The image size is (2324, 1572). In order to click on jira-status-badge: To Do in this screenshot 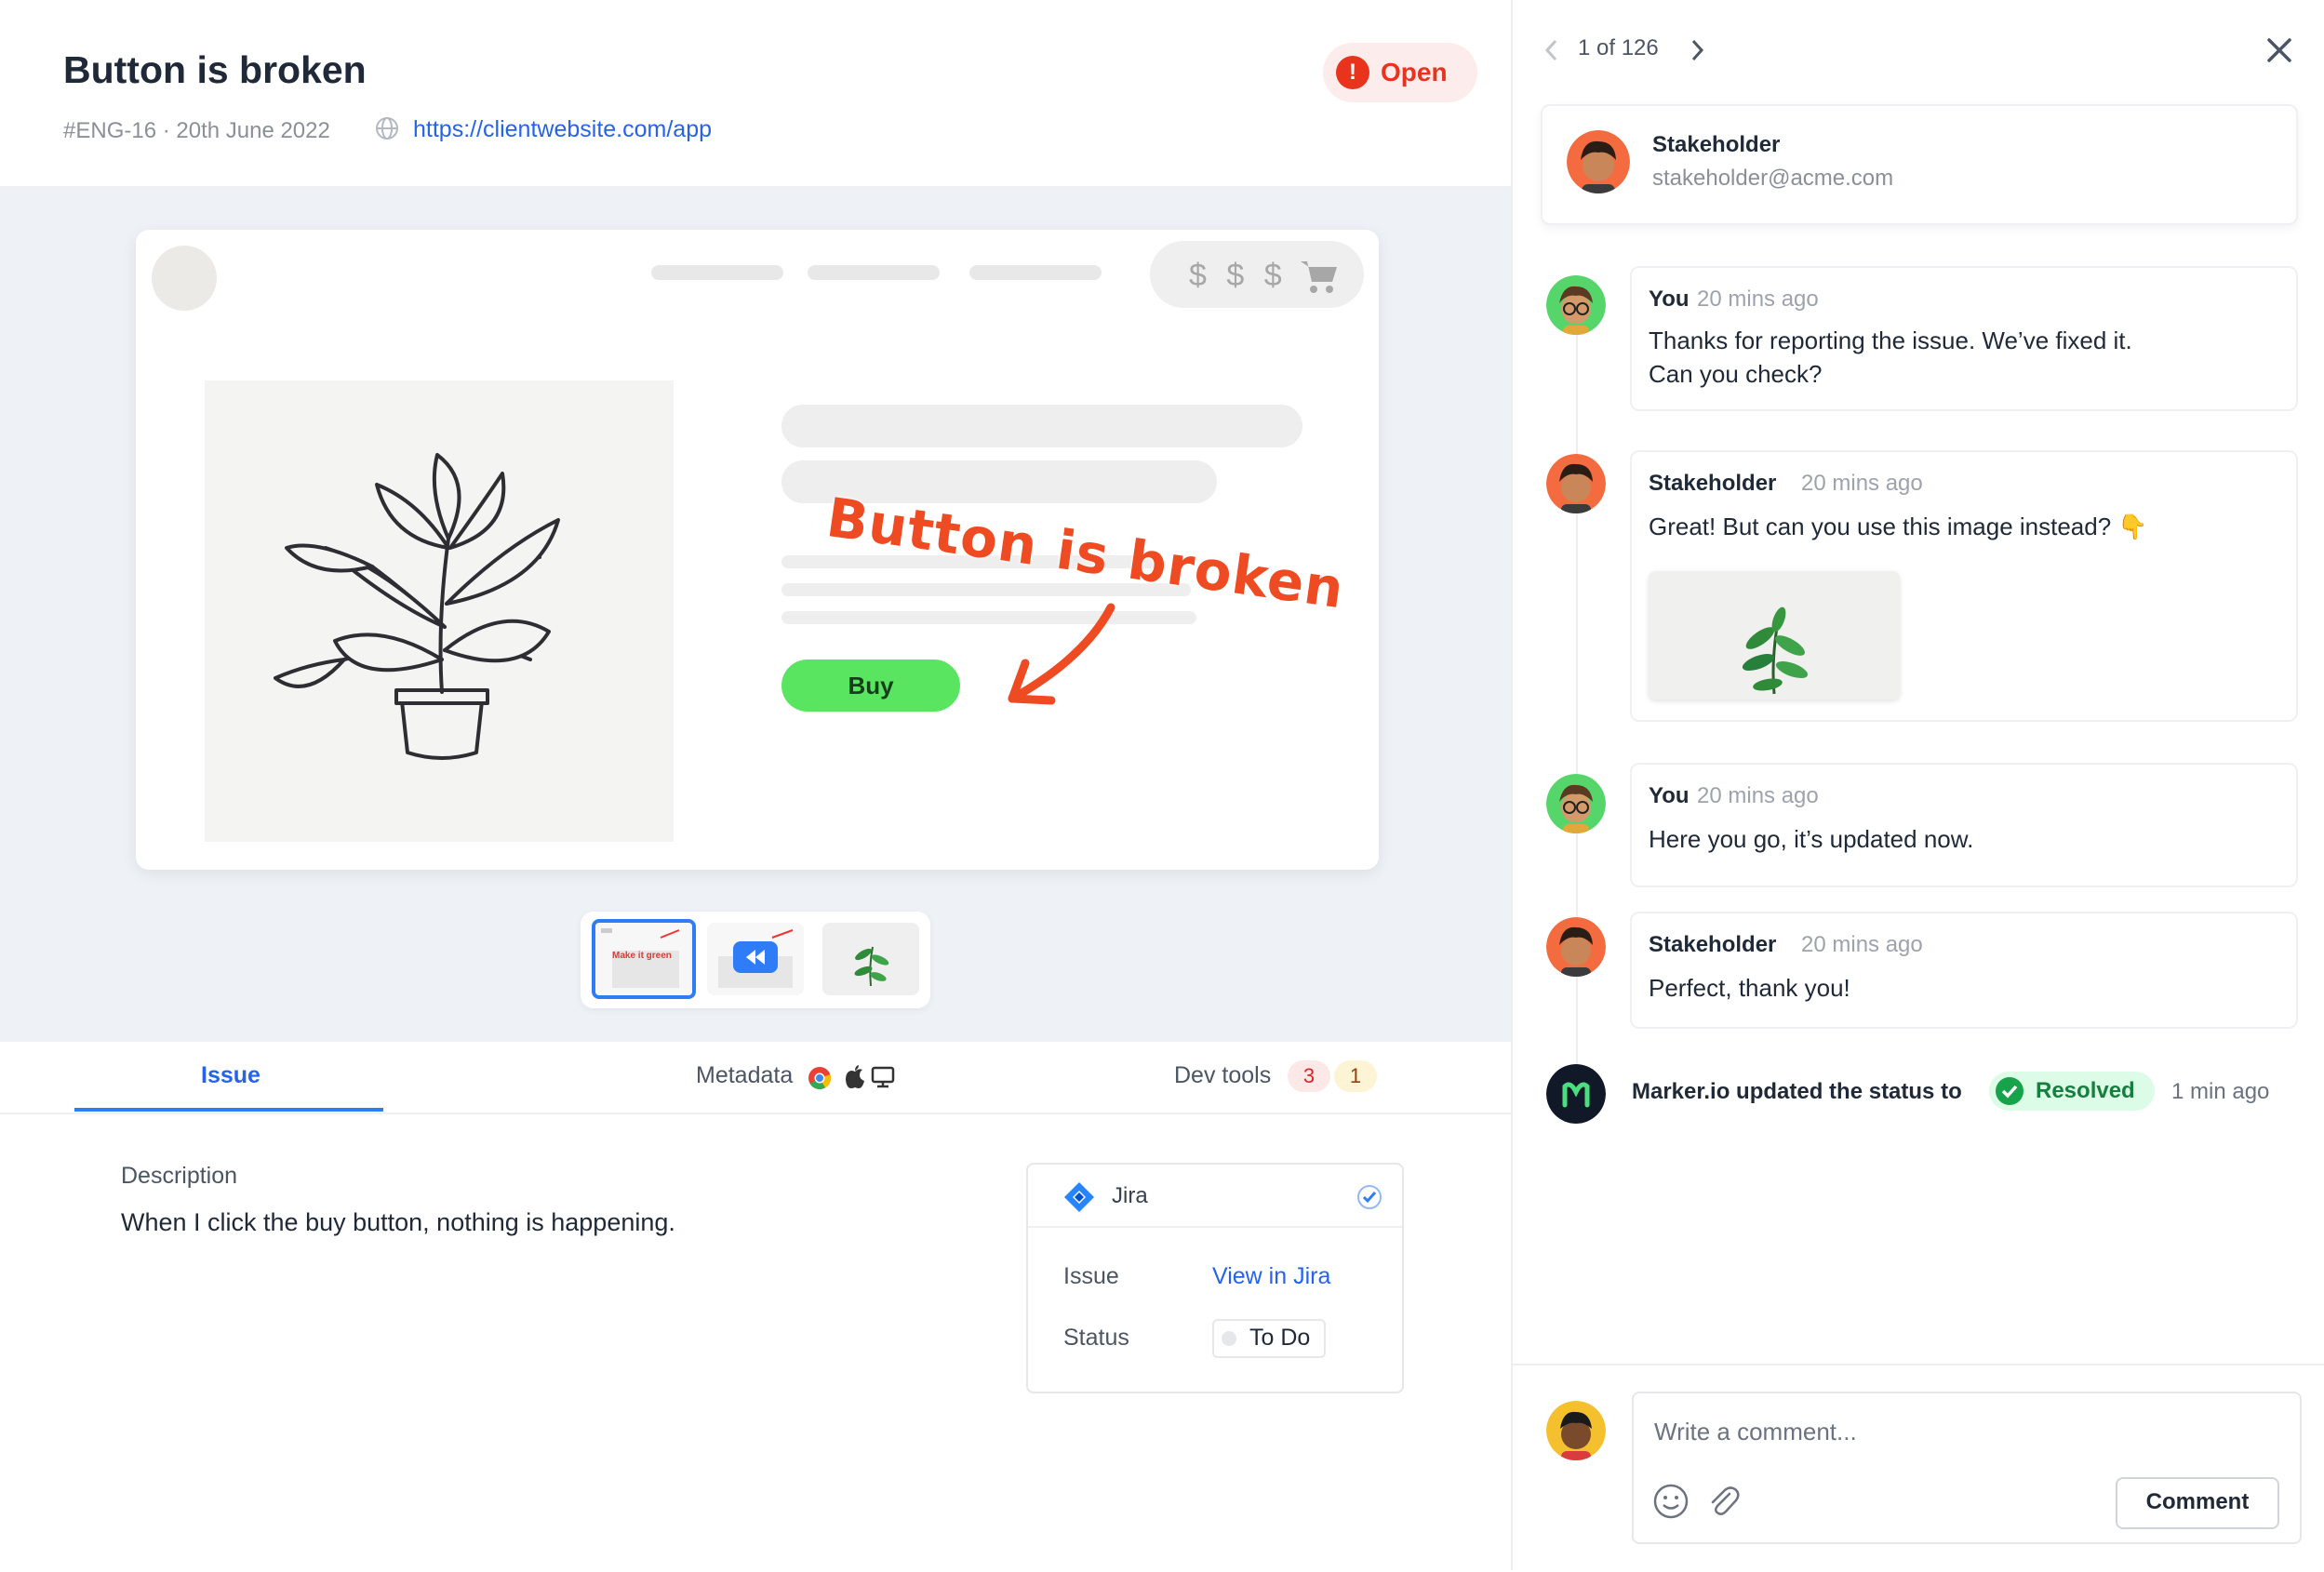, I will do `click(1269, 1338)`.